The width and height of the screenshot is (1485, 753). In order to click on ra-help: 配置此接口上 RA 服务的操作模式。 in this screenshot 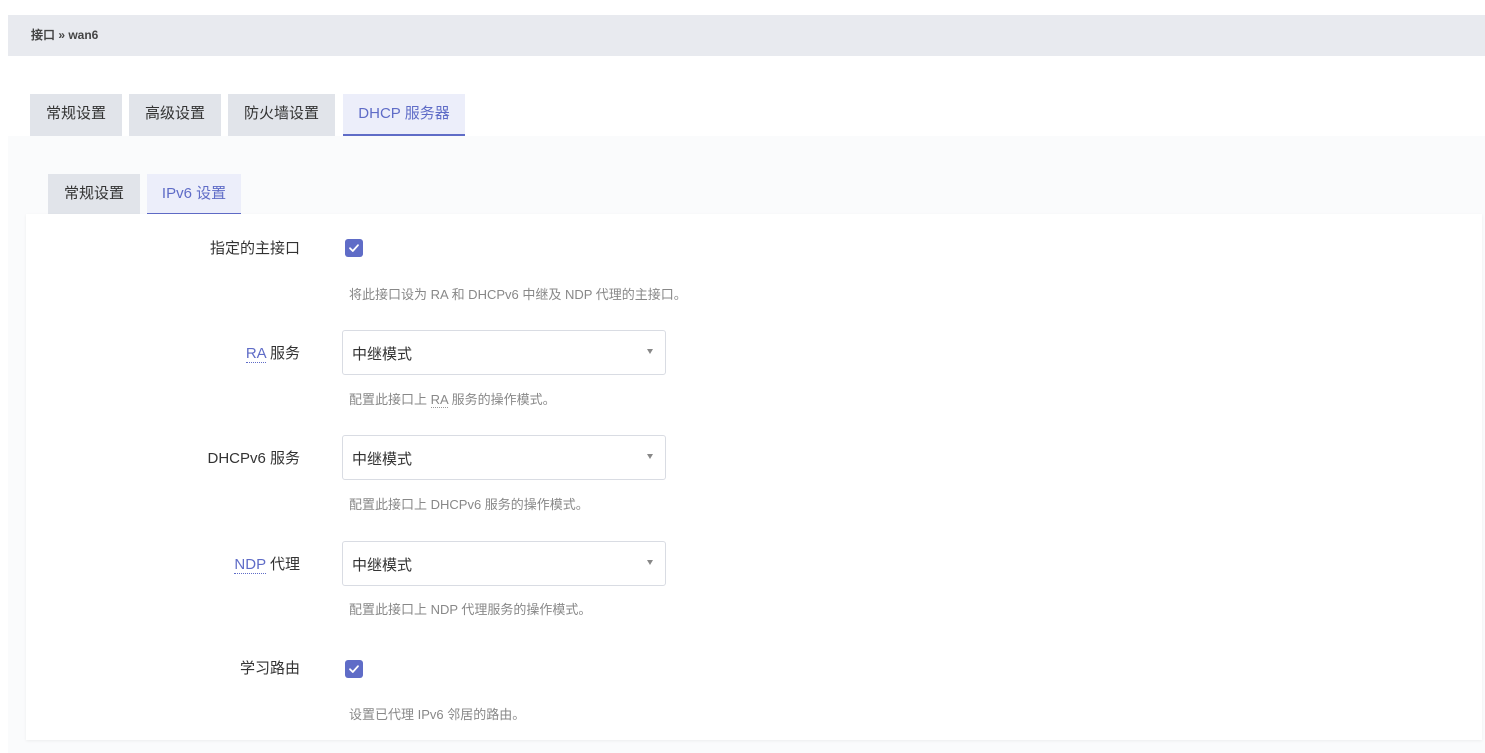, I will do `click(452, 398)`.